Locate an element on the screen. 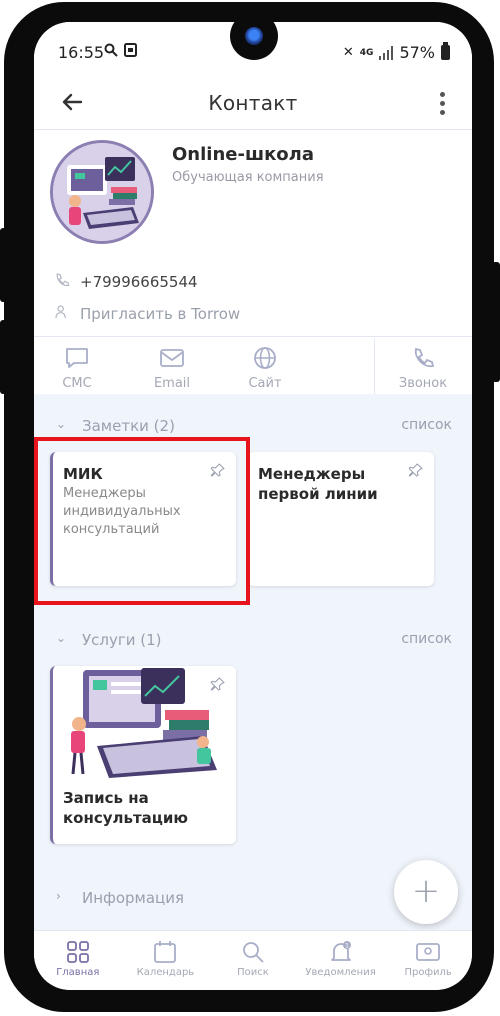 The width and height of the screenshot is (500, 1016). phone-call-icon is located at coordinates (423, 359).